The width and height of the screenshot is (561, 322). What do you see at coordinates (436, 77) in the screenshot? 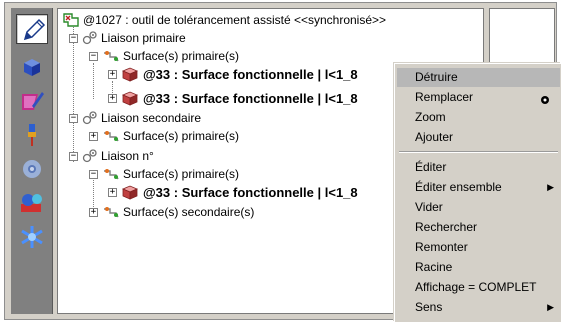
I see `menu-item-label: Détruire` at bounding box center [436, 77].